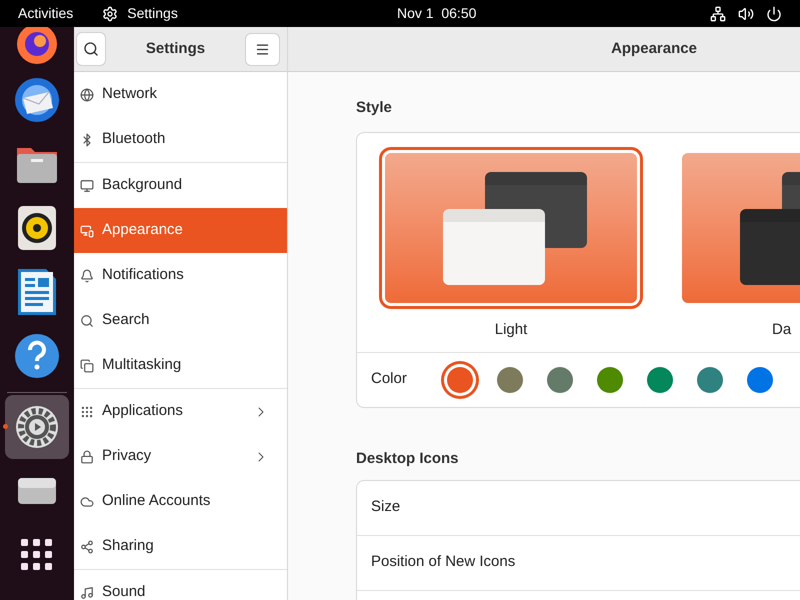 Image resolution: width=800 pixels, height=600 pixels. I want to click on sidebar-item: Network, so click(180, 94).